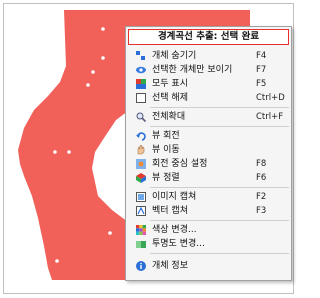 This screenshot has height=298, width=320. I want to click on rotate-view-icon, so click(141, 136).